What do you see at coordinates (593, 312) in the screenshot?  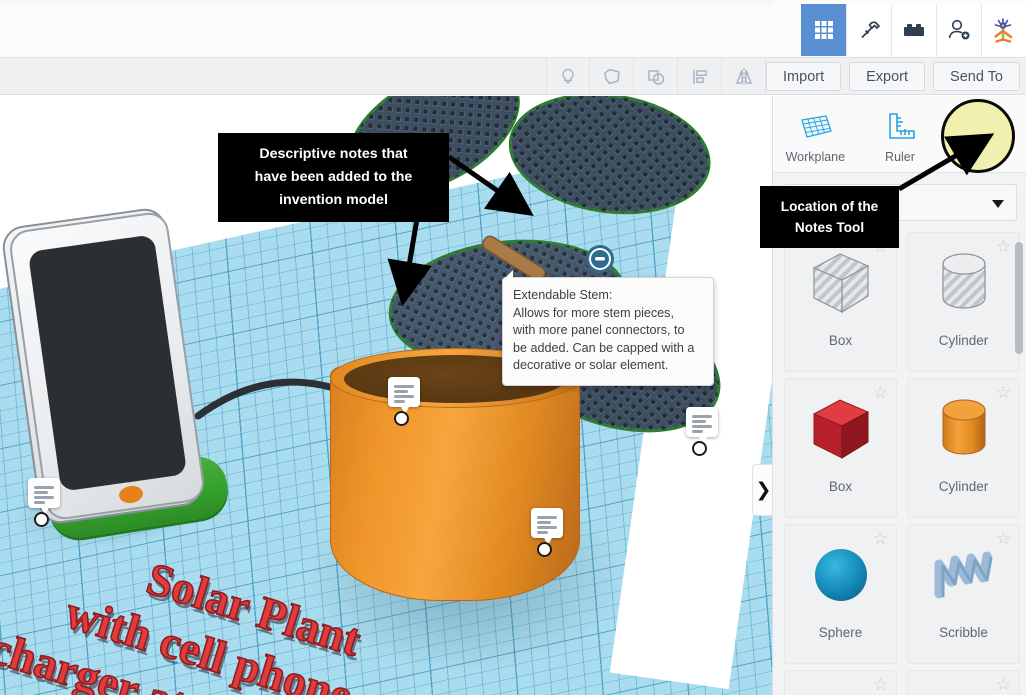 I see `note-line: Allows for more stem pieces,` at bounding box center [593, 312].